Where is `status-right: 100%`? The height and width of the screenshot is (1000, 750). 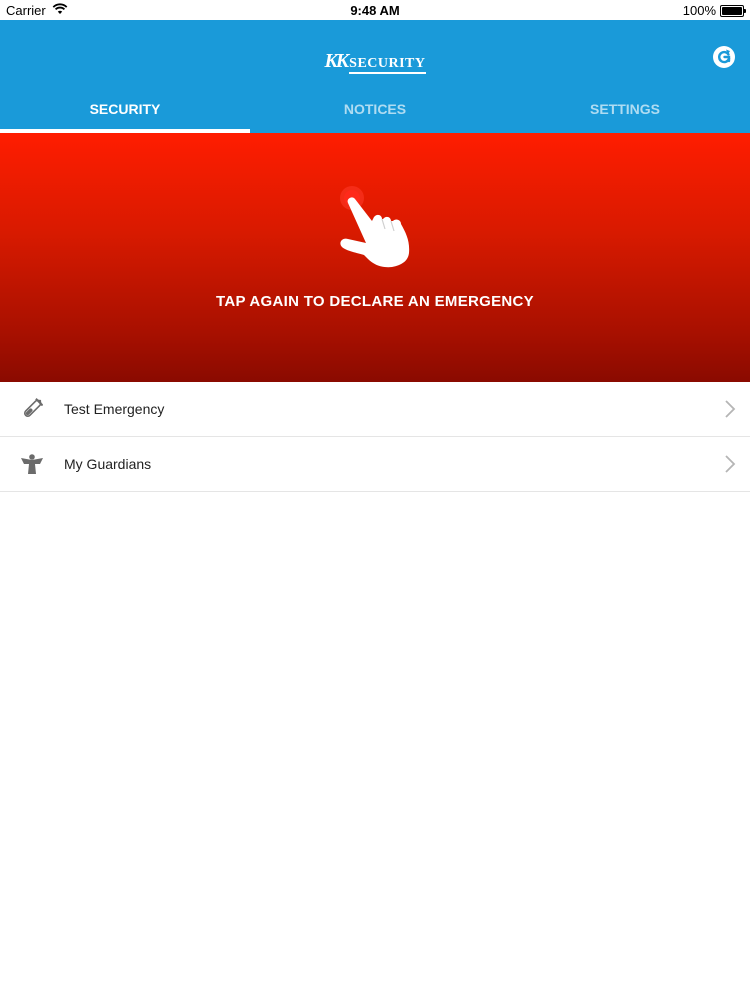
status-right: 100% is located at coordinates (714, 10).